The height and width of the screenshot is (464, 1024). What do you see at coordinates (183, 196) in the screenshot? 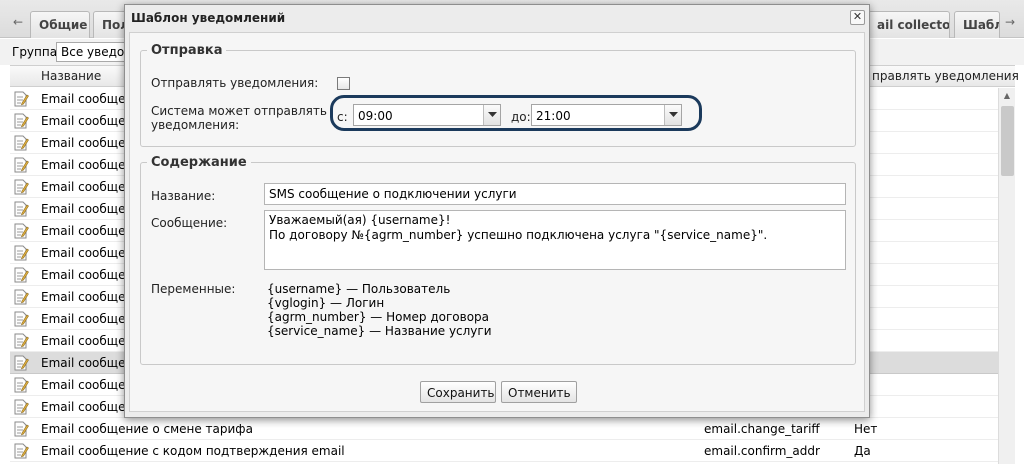
I see `name-label: Название:` at bounding box center [183, 196].